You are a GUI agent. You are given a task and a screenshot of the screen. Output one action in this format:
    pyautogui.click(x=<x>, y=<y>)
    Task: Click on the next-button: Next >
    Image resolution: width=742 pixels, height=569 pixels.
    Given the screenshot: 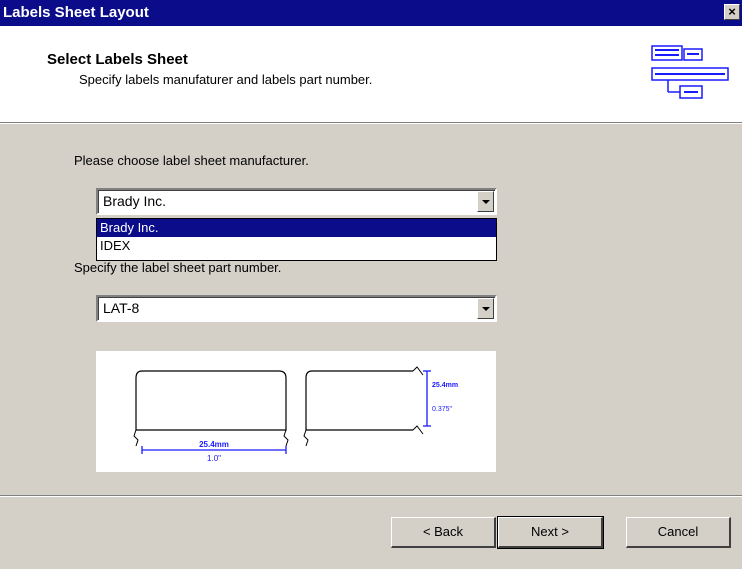 What is the action you would take?
    pyautogui.click(x=550, y=532)
    